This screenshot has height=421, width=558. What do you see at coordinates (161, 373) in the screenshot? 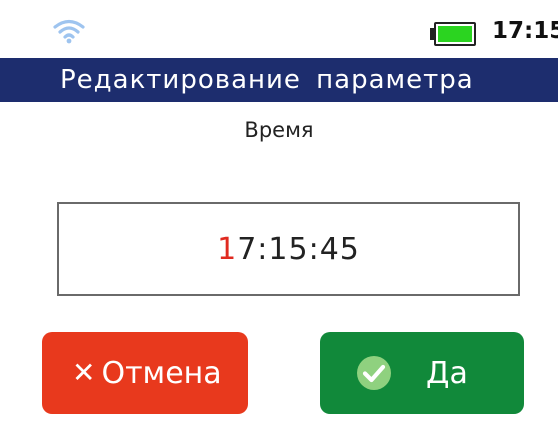
I see `cancel-button-label: Отмена` at bounding box center [161, 373].